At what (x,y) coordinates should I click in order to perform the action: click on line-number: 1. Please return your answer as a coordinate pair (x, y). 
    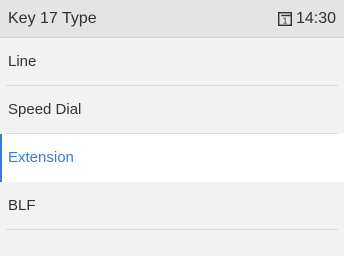
    Looking at the image, I should click on (285, 21).